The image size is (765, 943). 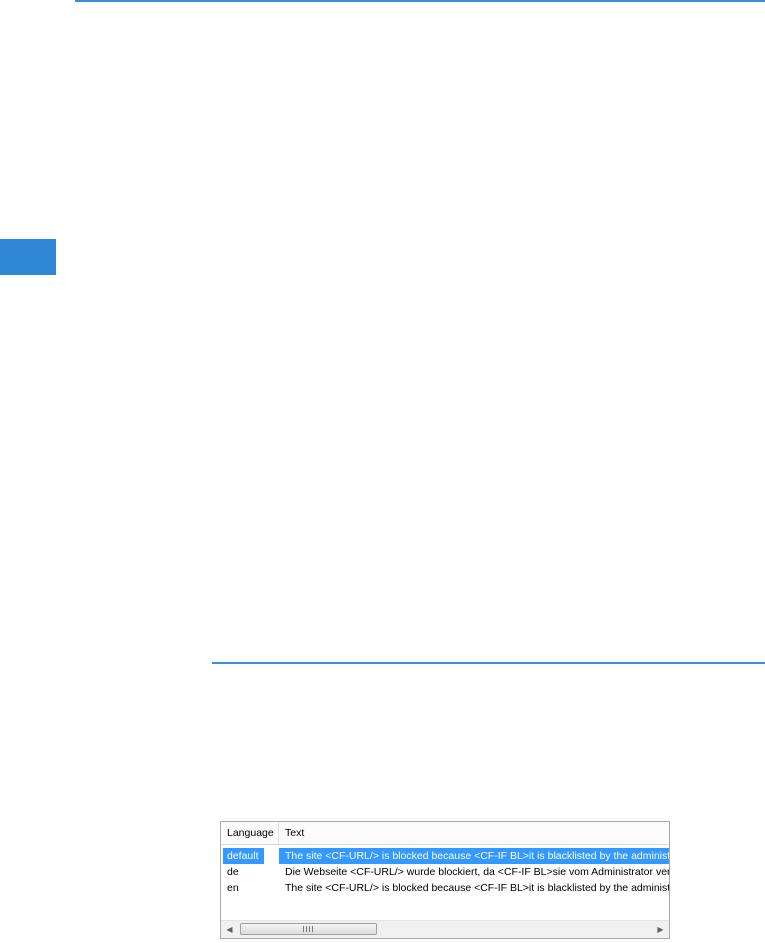 I want to click on grip-icon, so click(x=308, y=929).